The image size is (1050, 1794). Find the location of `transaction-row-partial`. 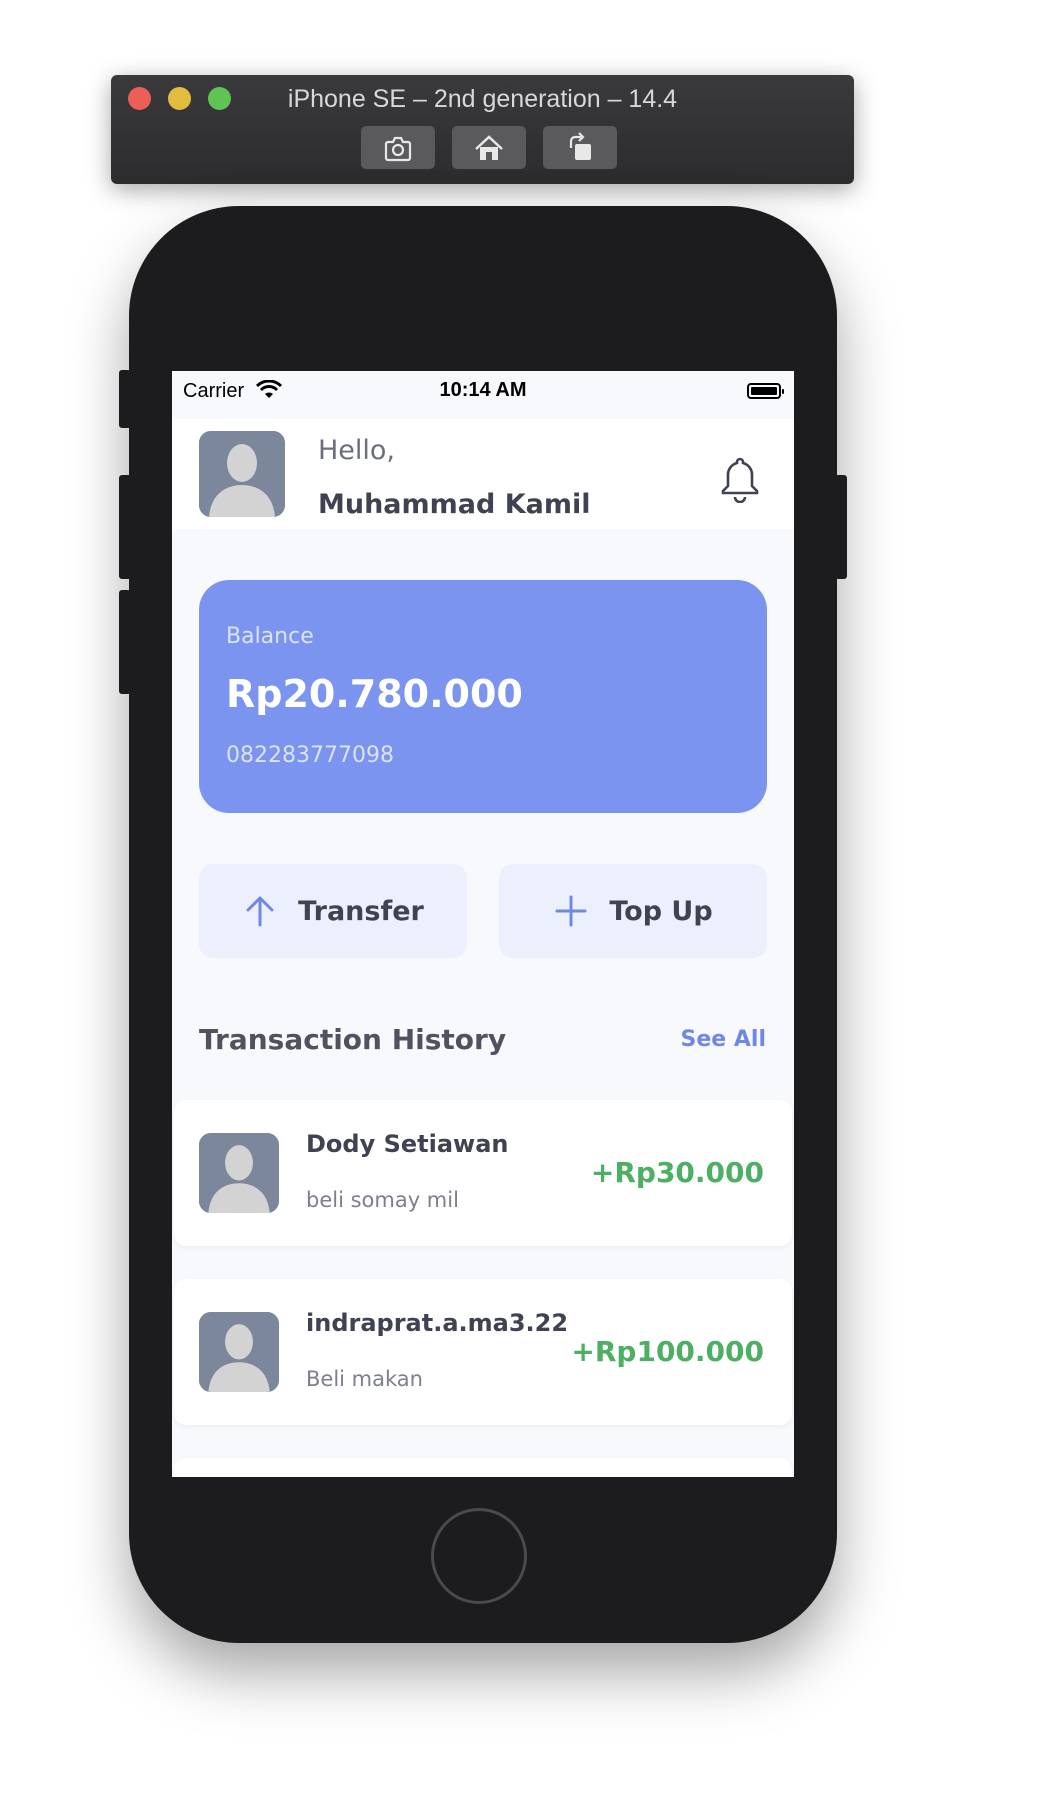

transaction-row-partial is located at coordinates (483, 1467).